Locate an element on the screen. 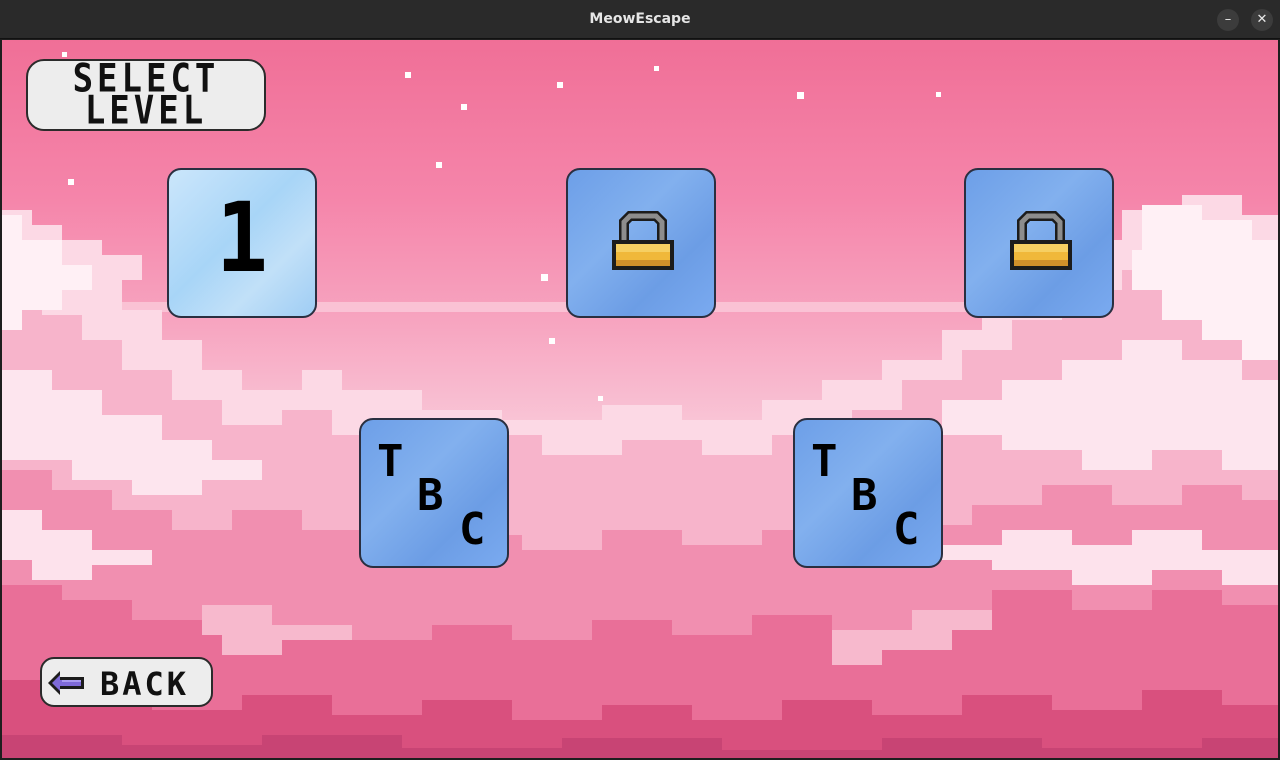 This screenshot has height=760, width=1280. back-button: BACK is located at coordinates (126, 682).